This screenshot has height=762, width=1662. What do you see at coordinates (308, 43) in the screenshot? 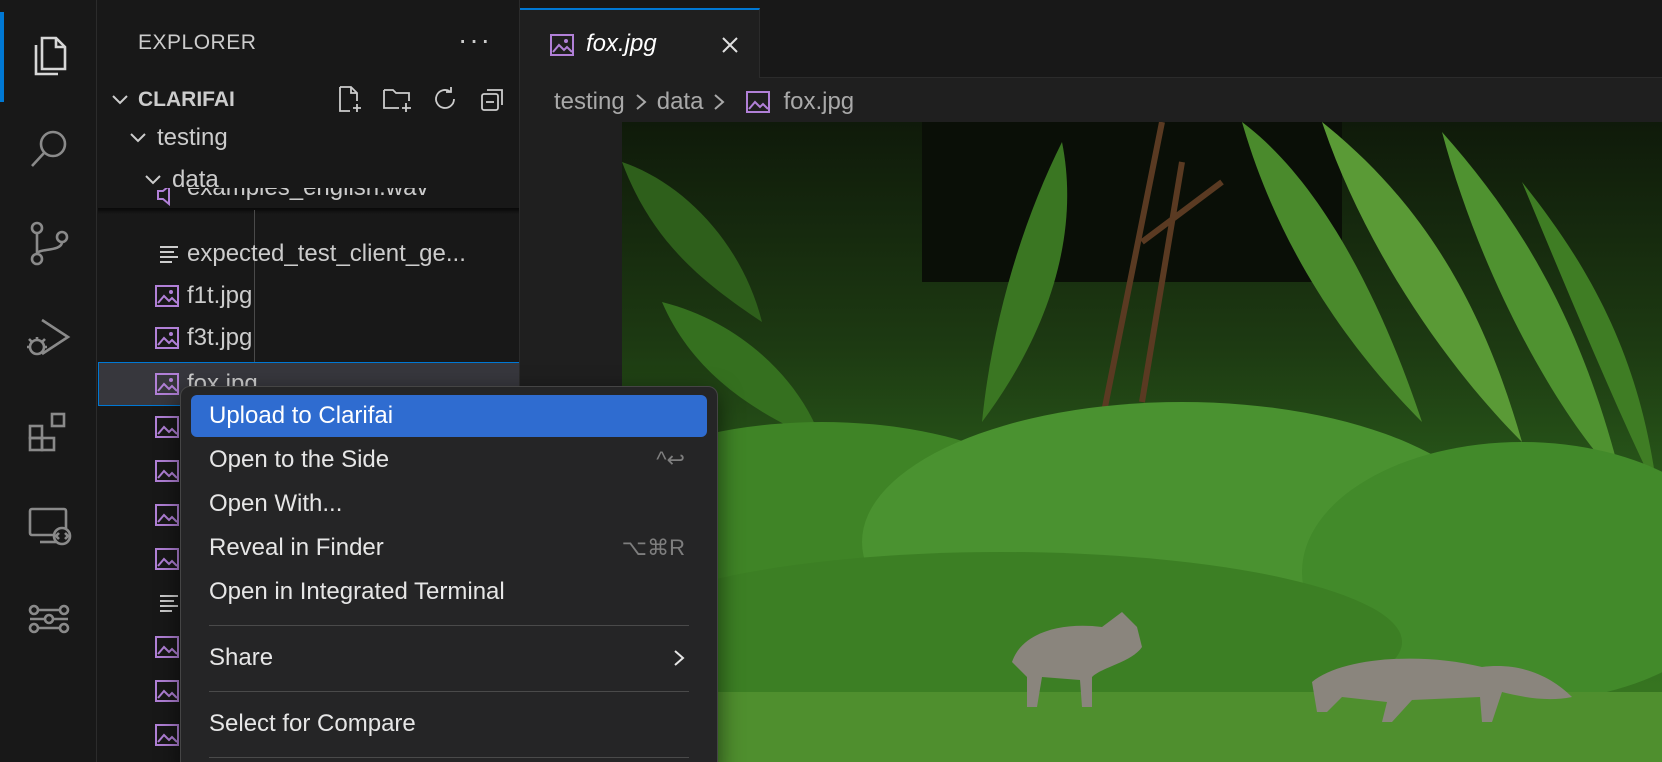
I see `explorer-header: EXPLORER ···` at bounding box center [308, 43].